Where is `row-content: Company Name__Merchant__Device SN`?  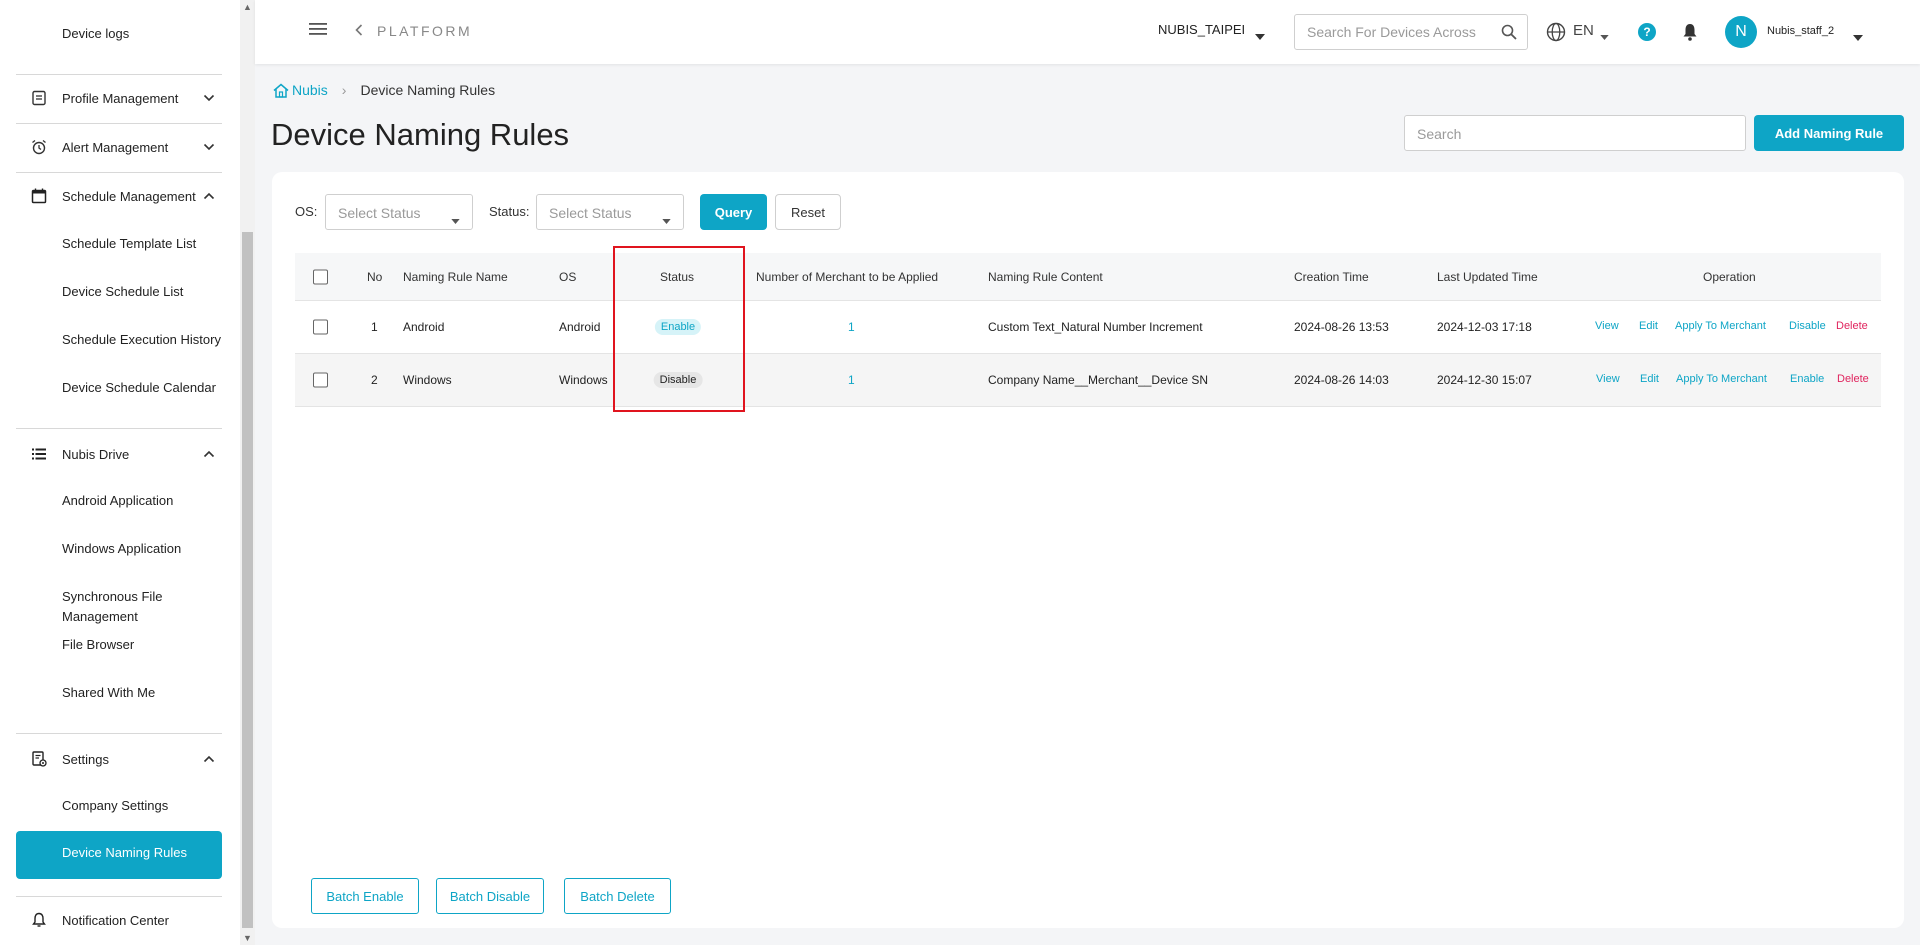
row-content: Company Name__Merchant__Device SN is located at coordinates (1098, 380).